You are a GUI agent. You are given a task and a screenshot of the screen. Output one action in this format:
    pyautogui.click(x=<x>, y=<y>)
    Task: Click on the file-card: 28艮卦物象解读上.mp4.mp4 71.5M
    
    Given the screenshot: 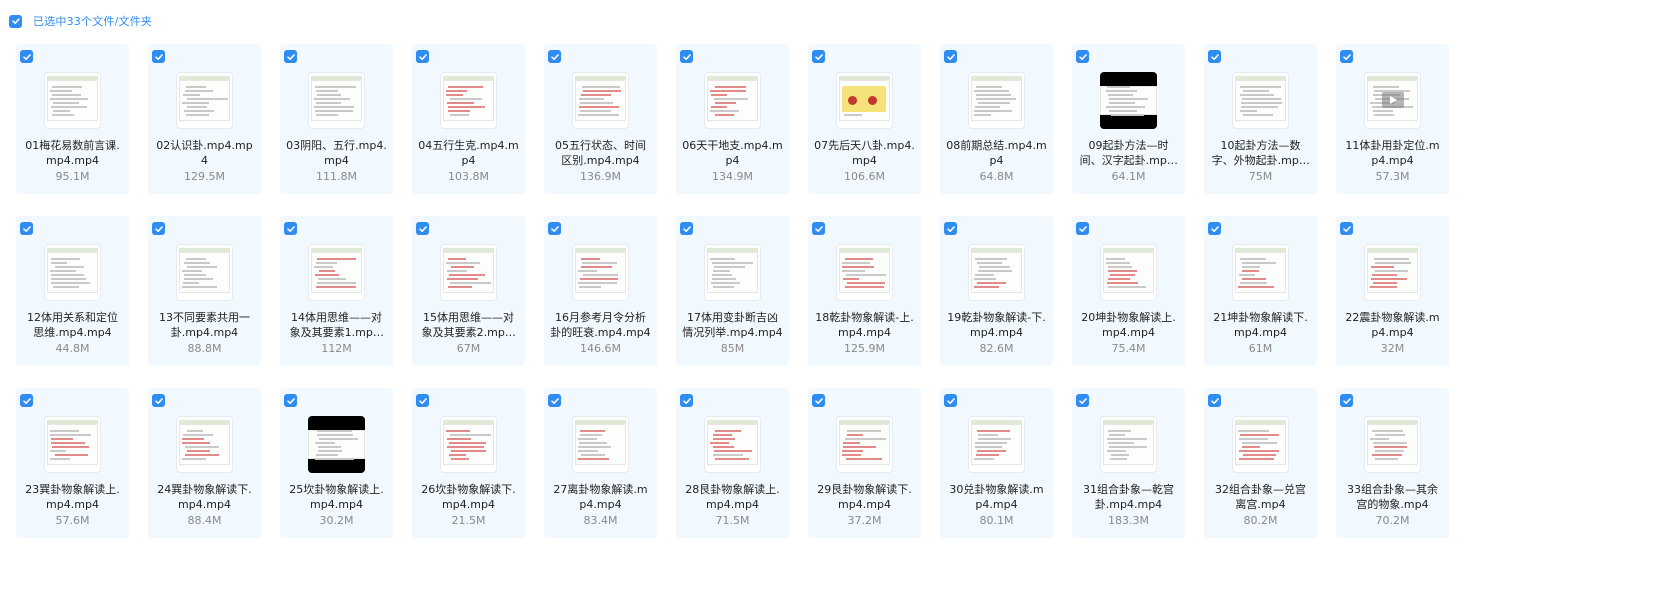 What is the action you would take?
    pyautogui.click(x=732, y=463)
    